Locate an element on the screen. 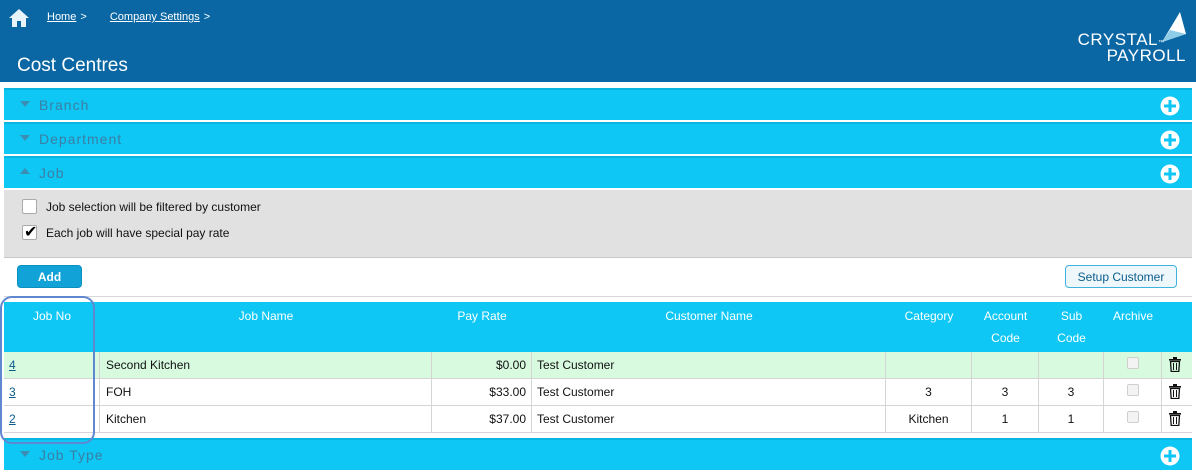 This screenshot has height=472, width=1196. job-no-link: 3 is located at coordinates (12, 392).